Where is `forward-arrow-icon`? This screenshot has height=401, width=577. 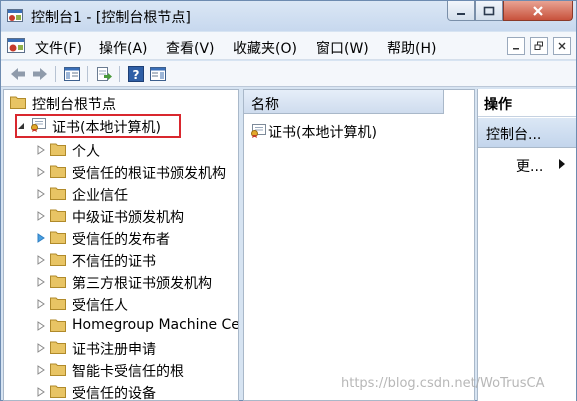
forward-arrow-icon is located at coordinates (40, 74).